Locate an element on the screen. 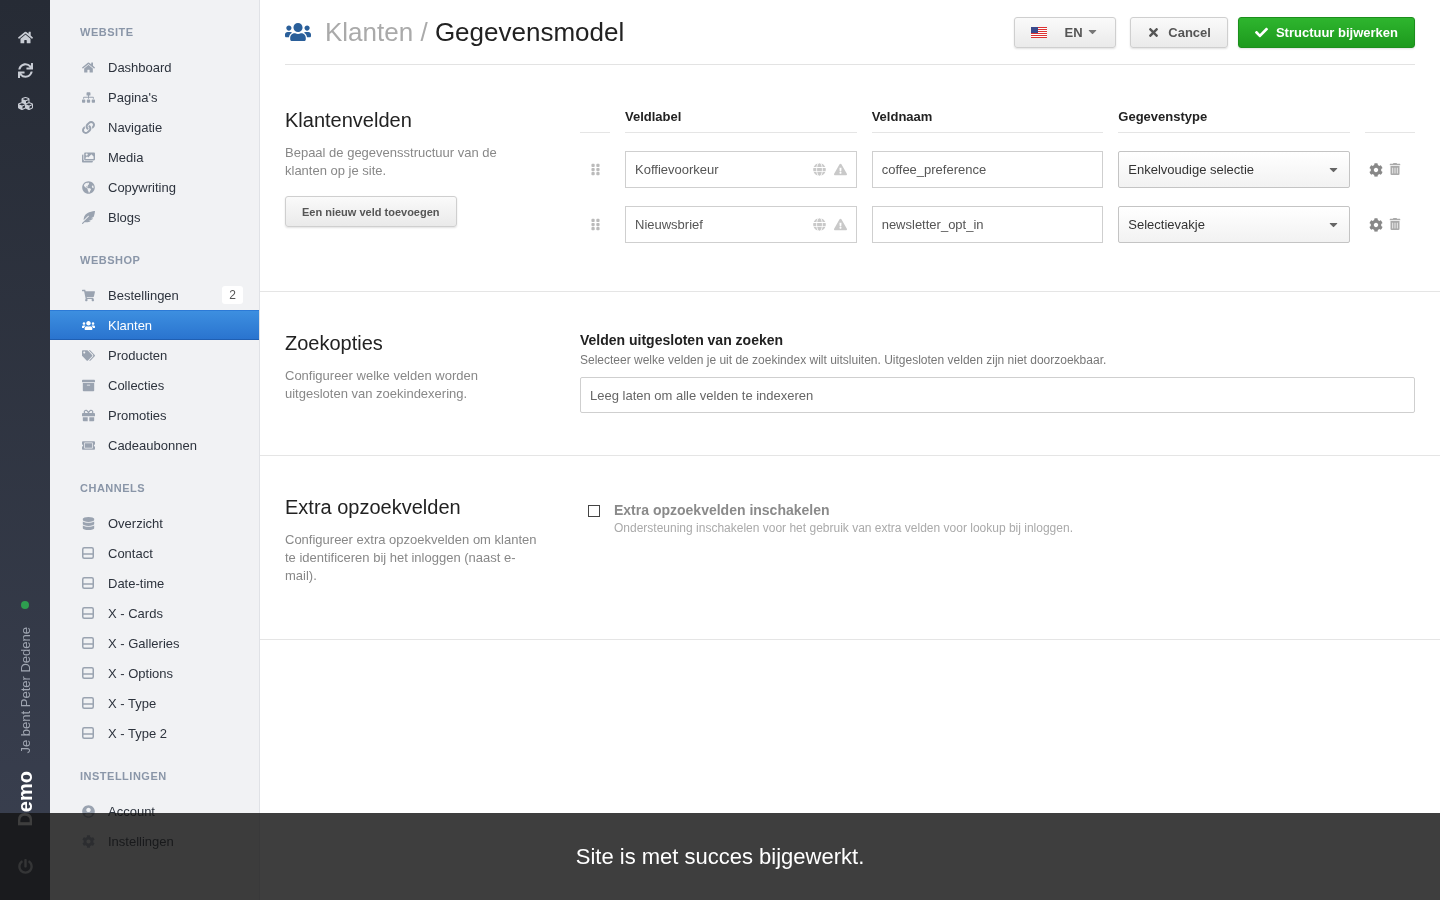 This screenshot has width=1440, height=900. sidebar-label: Producten is located at coordinates (138, 355).